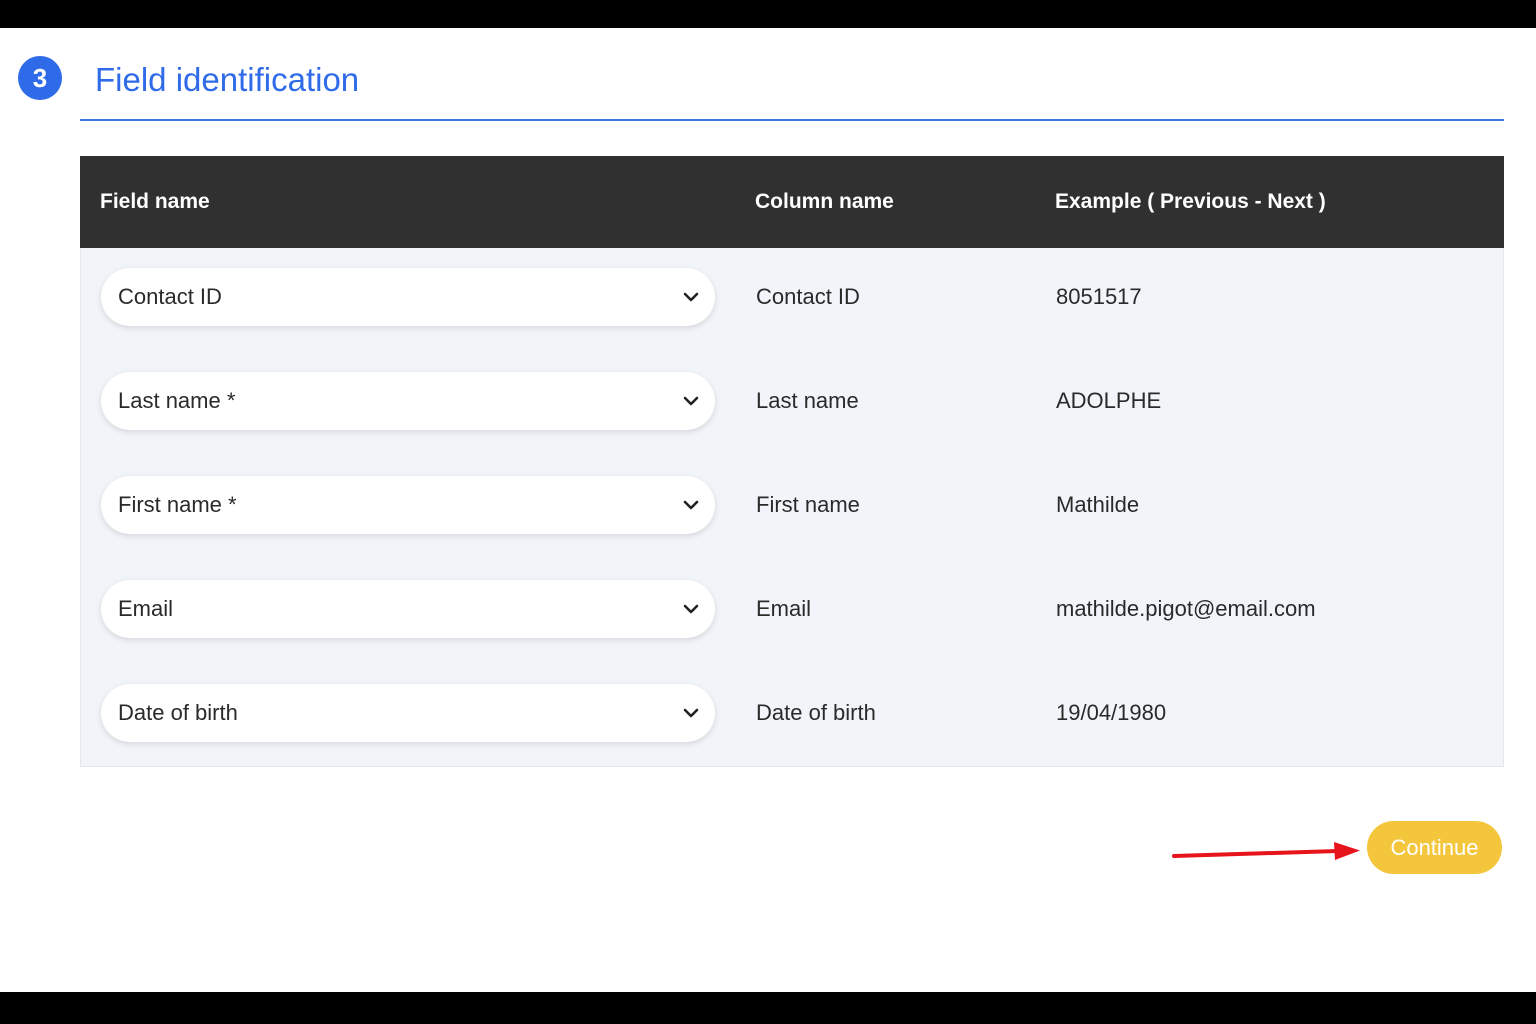  I want to click on field-select-value: First name *, so click(177, 504).